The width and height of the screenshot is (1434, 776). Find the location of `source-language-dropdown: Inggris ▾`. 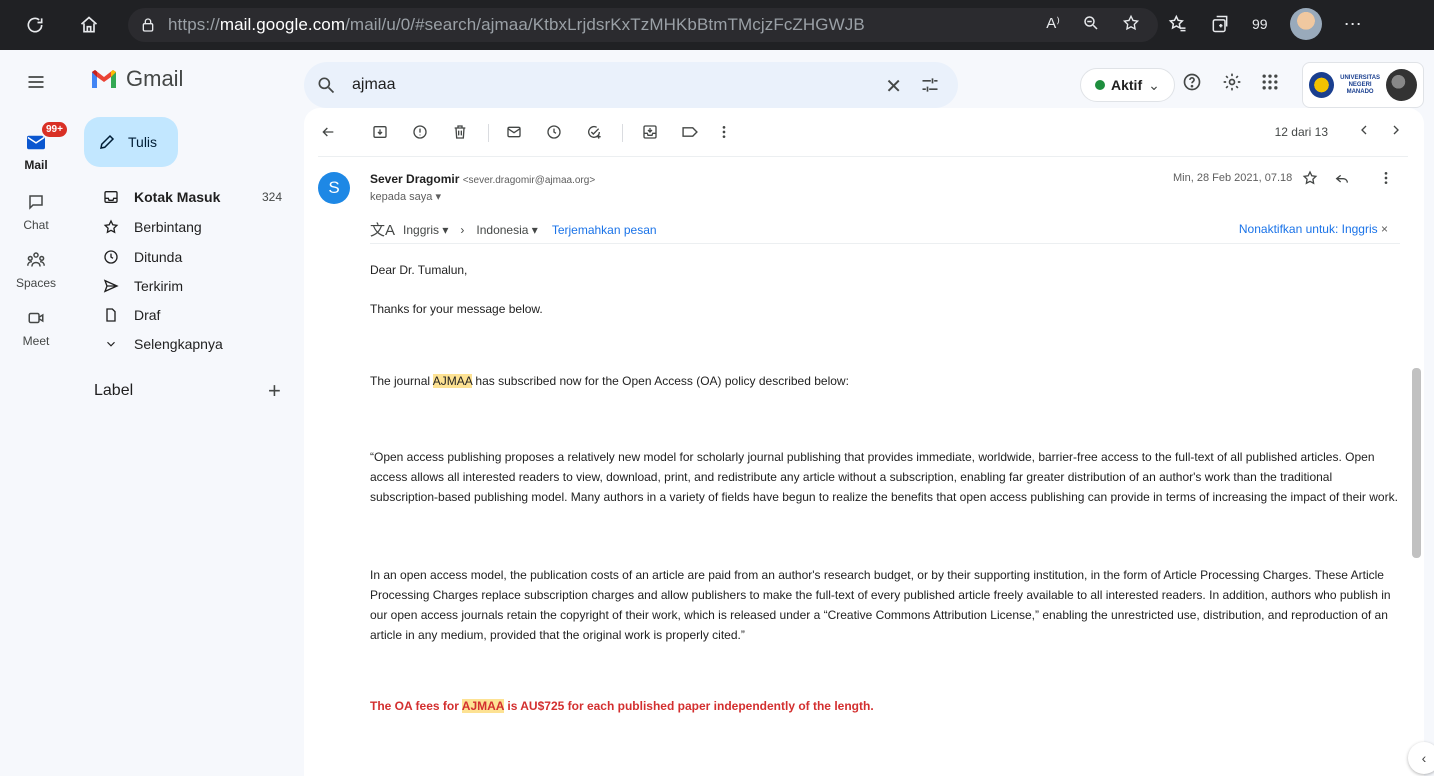

source-language-dropdown: Inggris ▾ is located at coordinates (425, 230).